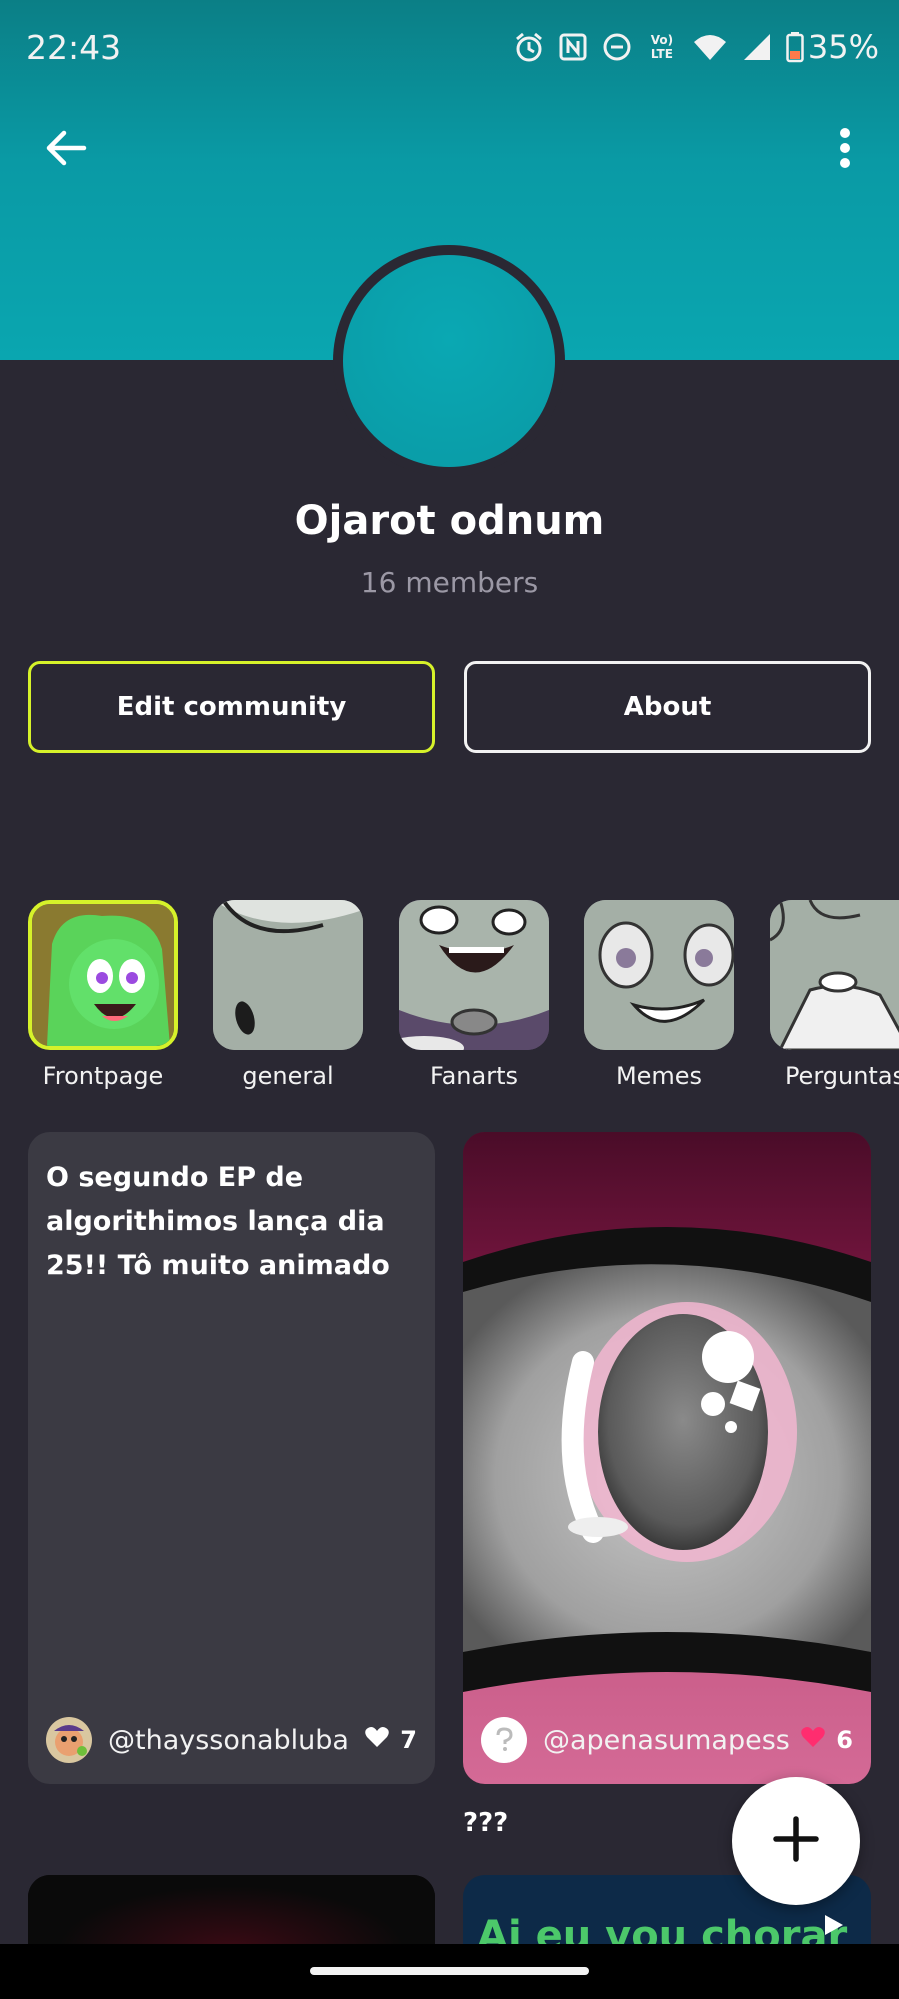 This screenshot has width=899, height=1999. I want to click on post-footer: @apenasumapess 6, so click(667, 1740).